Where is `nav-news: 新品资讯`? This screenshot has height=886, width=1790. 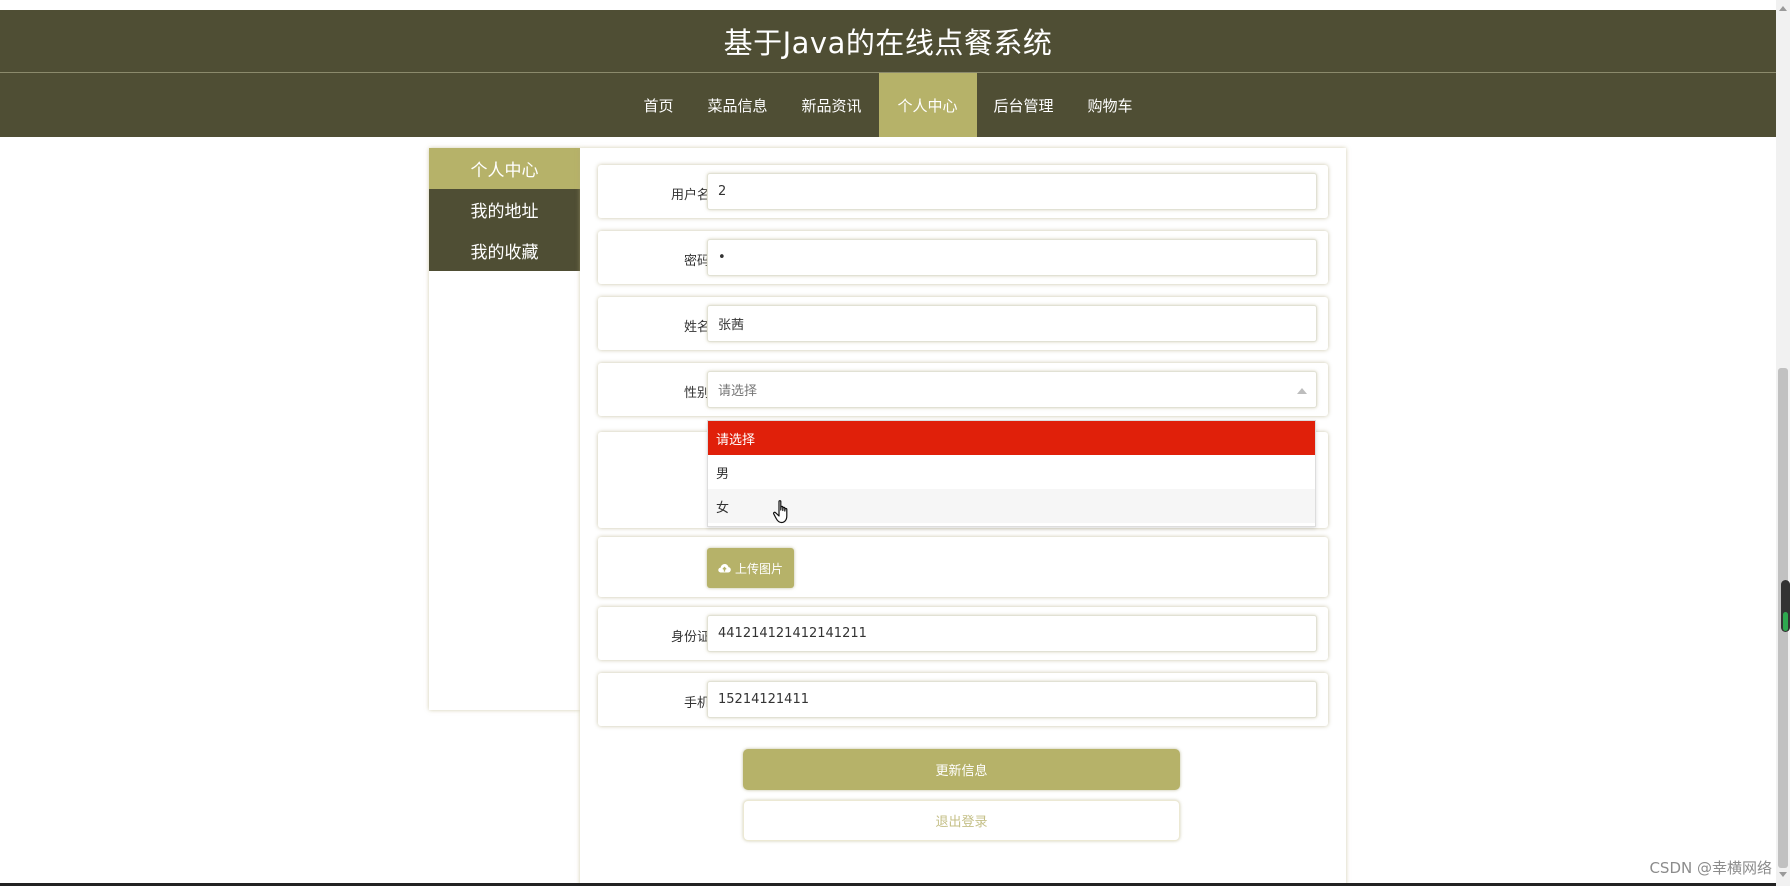
nav-news: 新品资讯 is located at coordinates (831, 105).